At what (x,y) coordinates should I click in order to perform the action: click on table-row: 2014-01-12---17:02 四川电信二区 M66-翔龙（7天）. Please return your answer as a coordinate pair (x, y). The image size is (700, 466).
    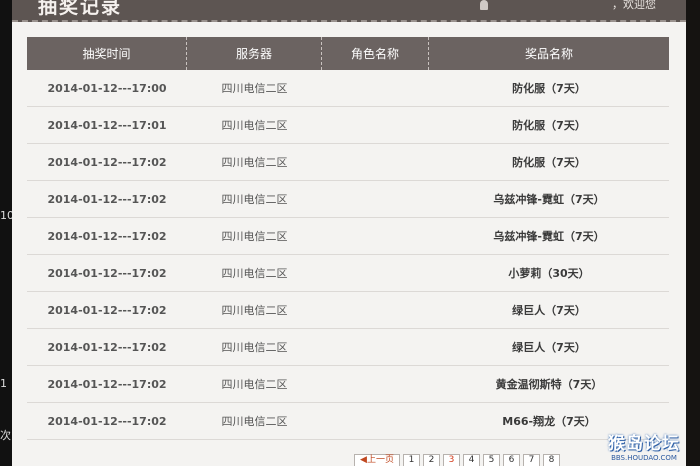
    Looking at the image, I should click on (348, 421).